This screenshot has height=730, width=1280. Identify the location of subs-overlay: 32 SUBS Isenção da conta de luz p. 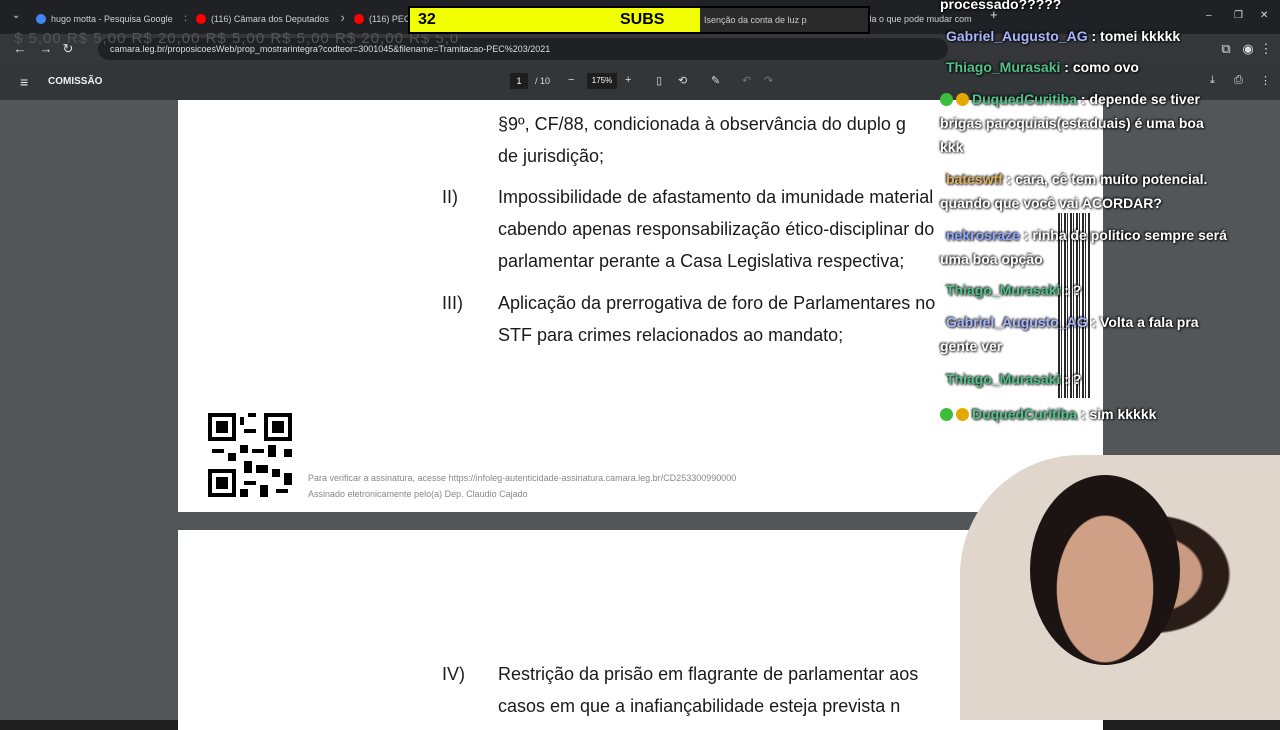
(639, 20).